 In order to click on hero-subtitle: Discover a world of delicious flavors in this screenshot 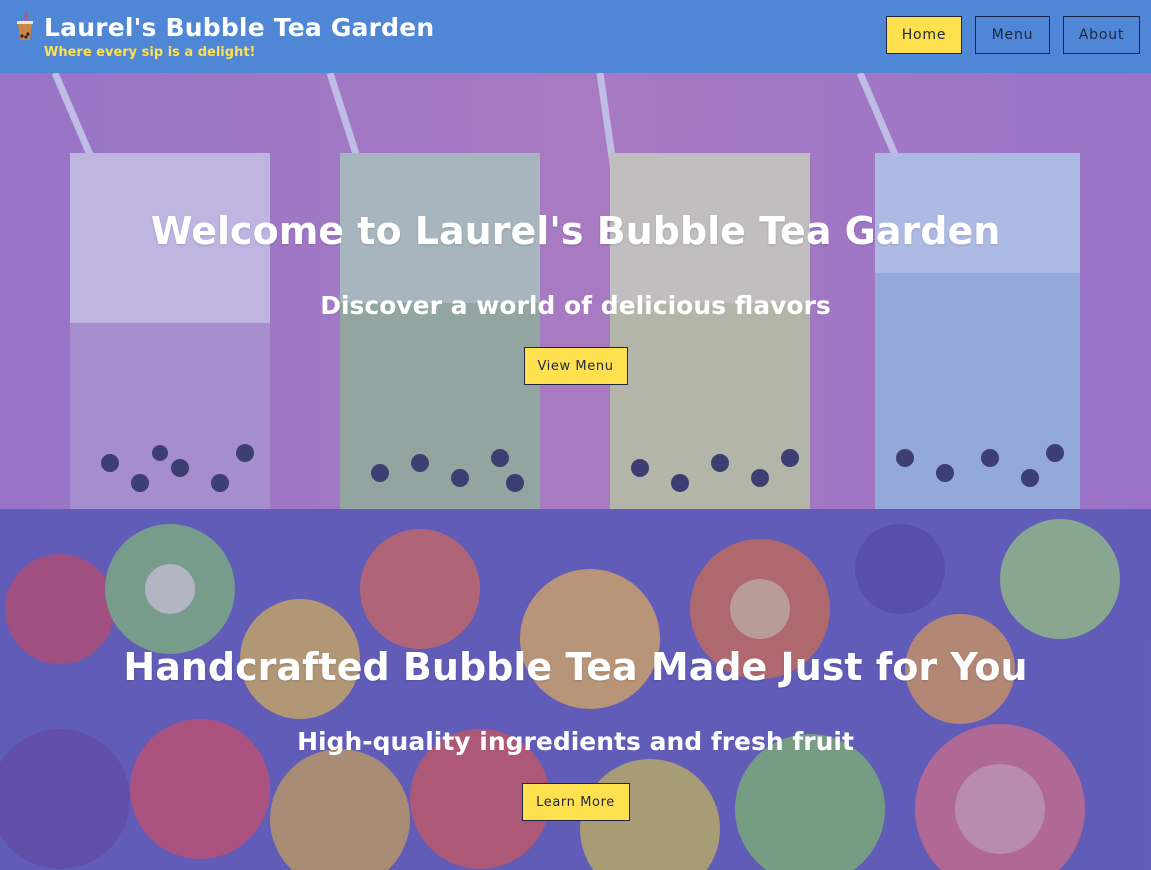, I will do `click(575, 305)`.